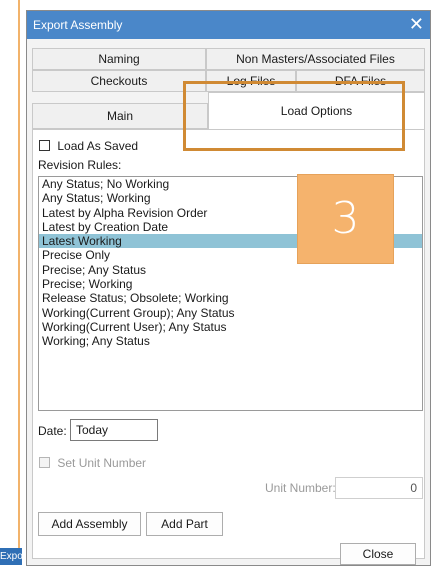 This screenshot has height=566, width=436. What do you see at coordinates (230, 327) in the screenshot?
I see `revision-rule-item: Working(Current User); Any Status` at bounding box center [230, 327].